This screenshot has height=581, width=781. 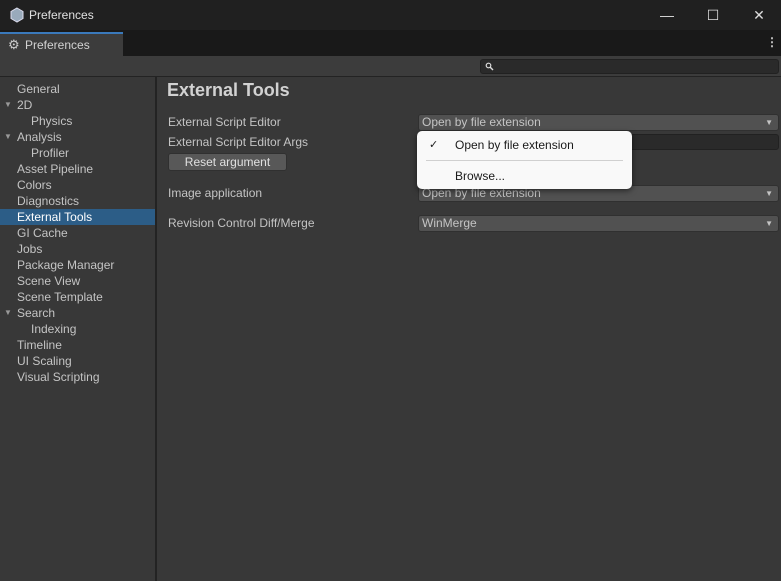 What do you see at coordinates (224, 122) in the screenshot?
I see `script-editor-label: External Script Editor` at bounding box center [224, 122].